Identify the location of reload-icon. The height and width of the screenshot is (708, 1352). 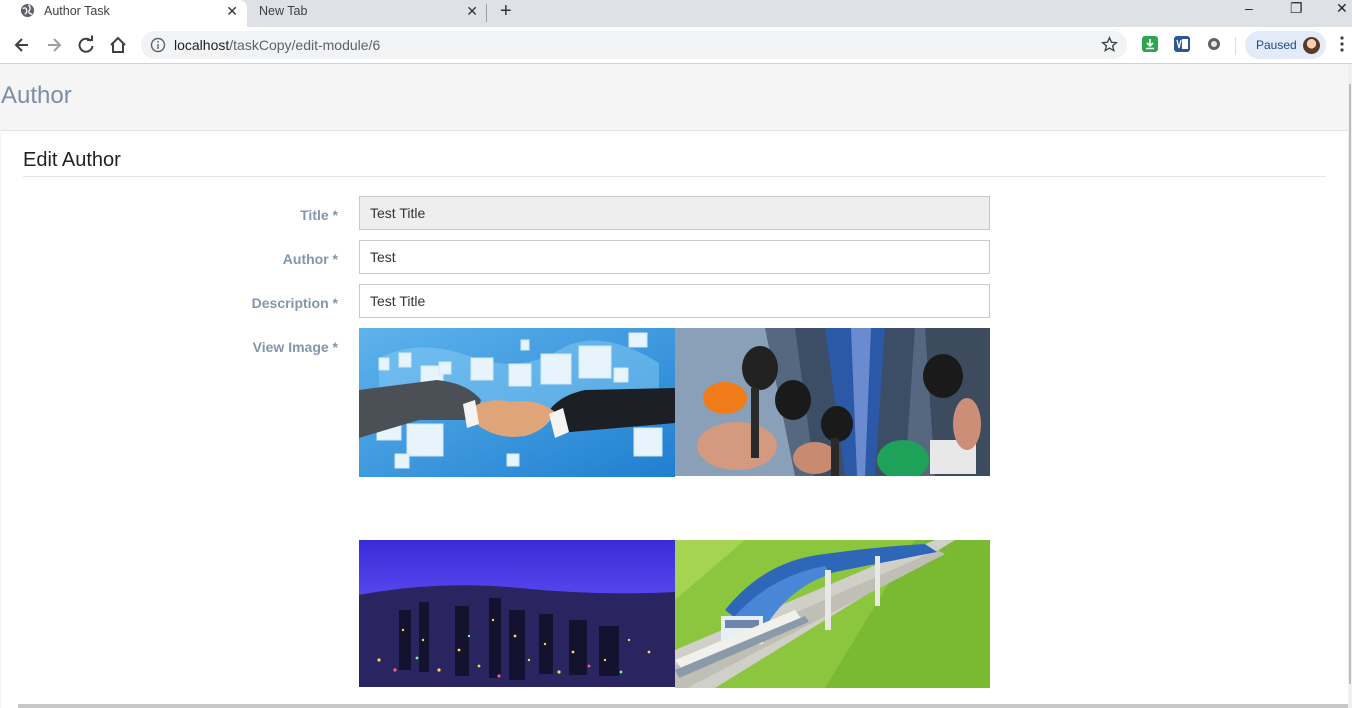
(86, 45).